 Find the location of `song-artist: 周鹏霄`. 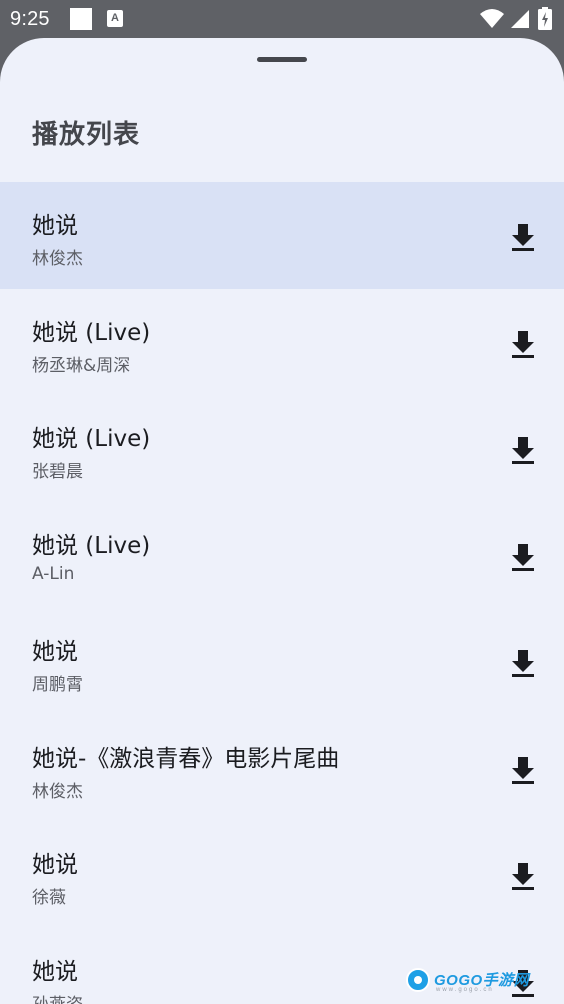

song-artist: 周鹏霄 is located at coordinates (57, 685).